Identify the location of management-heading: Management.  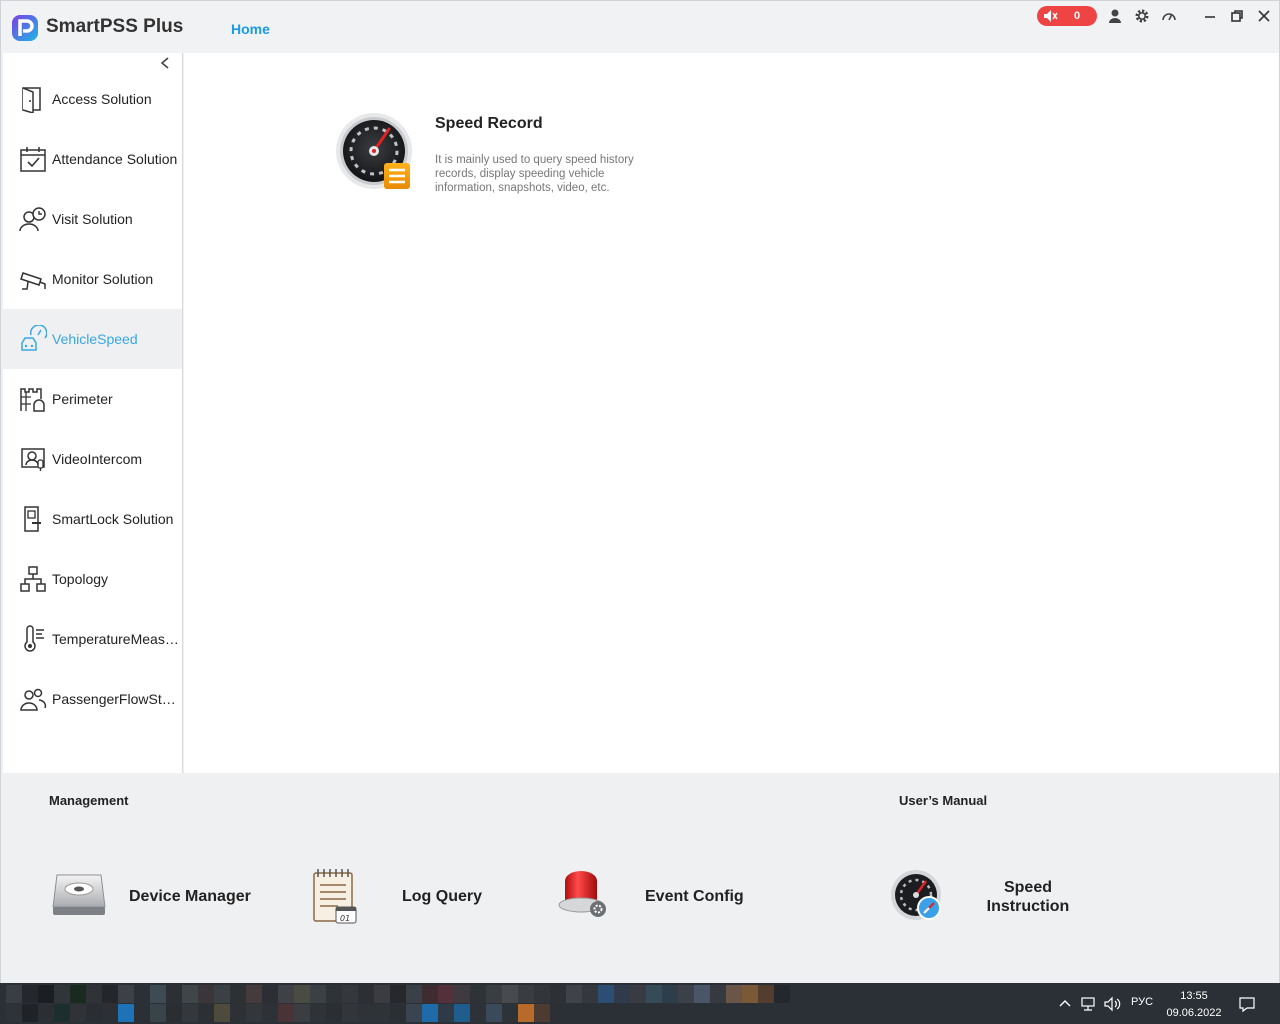
(89, 800).